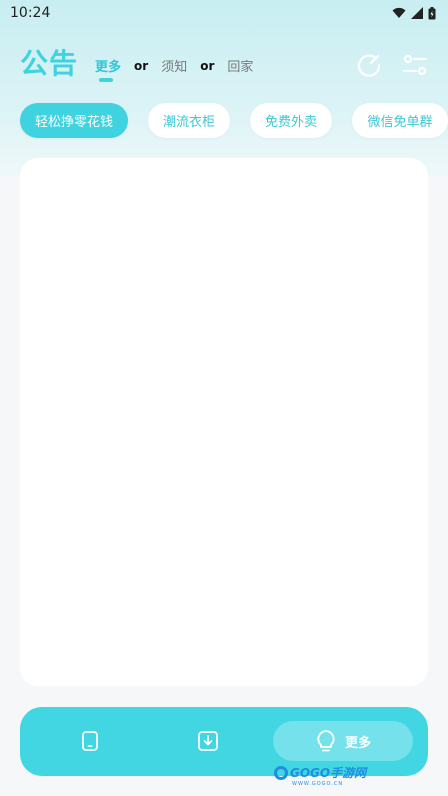 This screenshot has width=448, height=796. I want to click on header: 公告 更多 or 须知 or 回家, so click(224, 64).